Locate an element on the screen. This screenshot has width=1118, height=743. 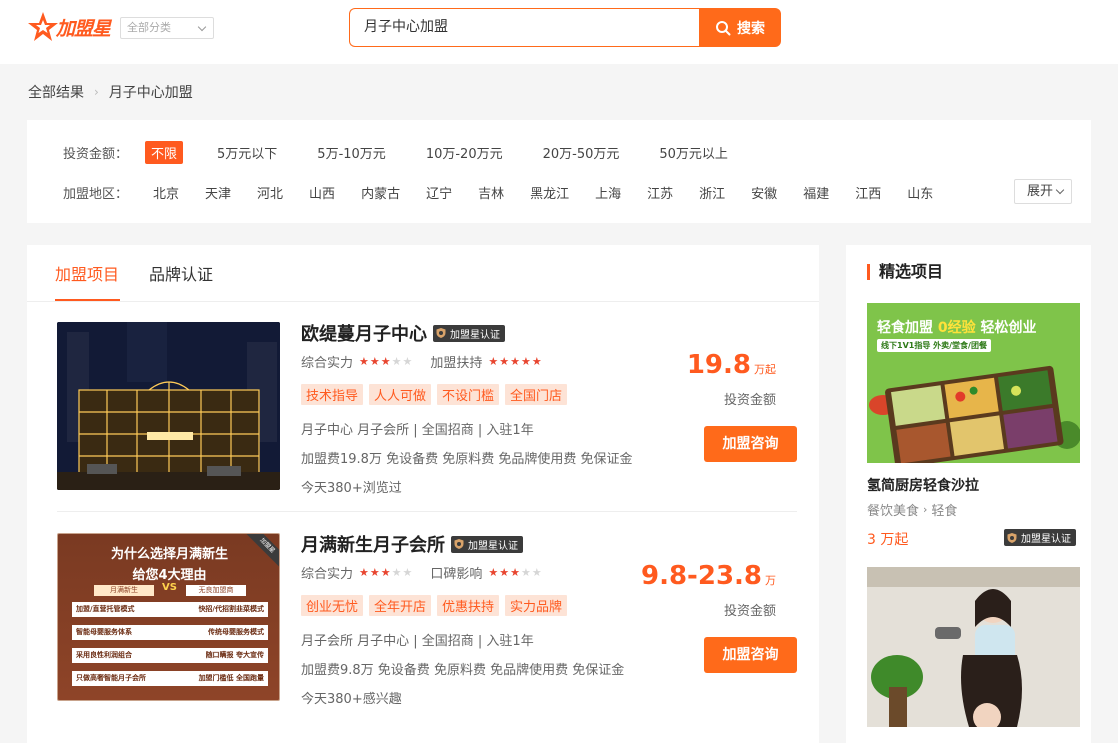
item-image is located at coordinates (168, 406).